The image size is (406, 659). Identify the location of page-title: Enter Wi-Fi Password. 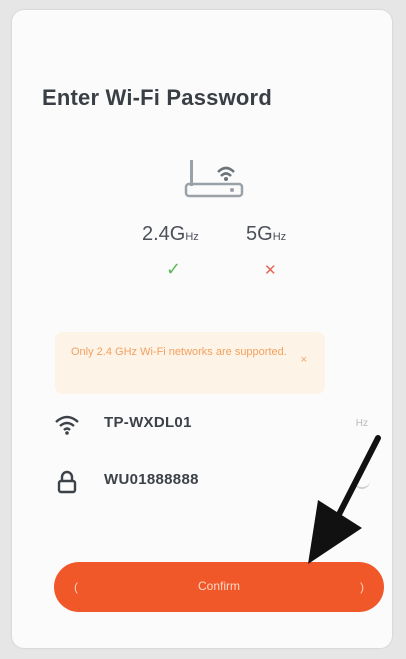
(157, 97).